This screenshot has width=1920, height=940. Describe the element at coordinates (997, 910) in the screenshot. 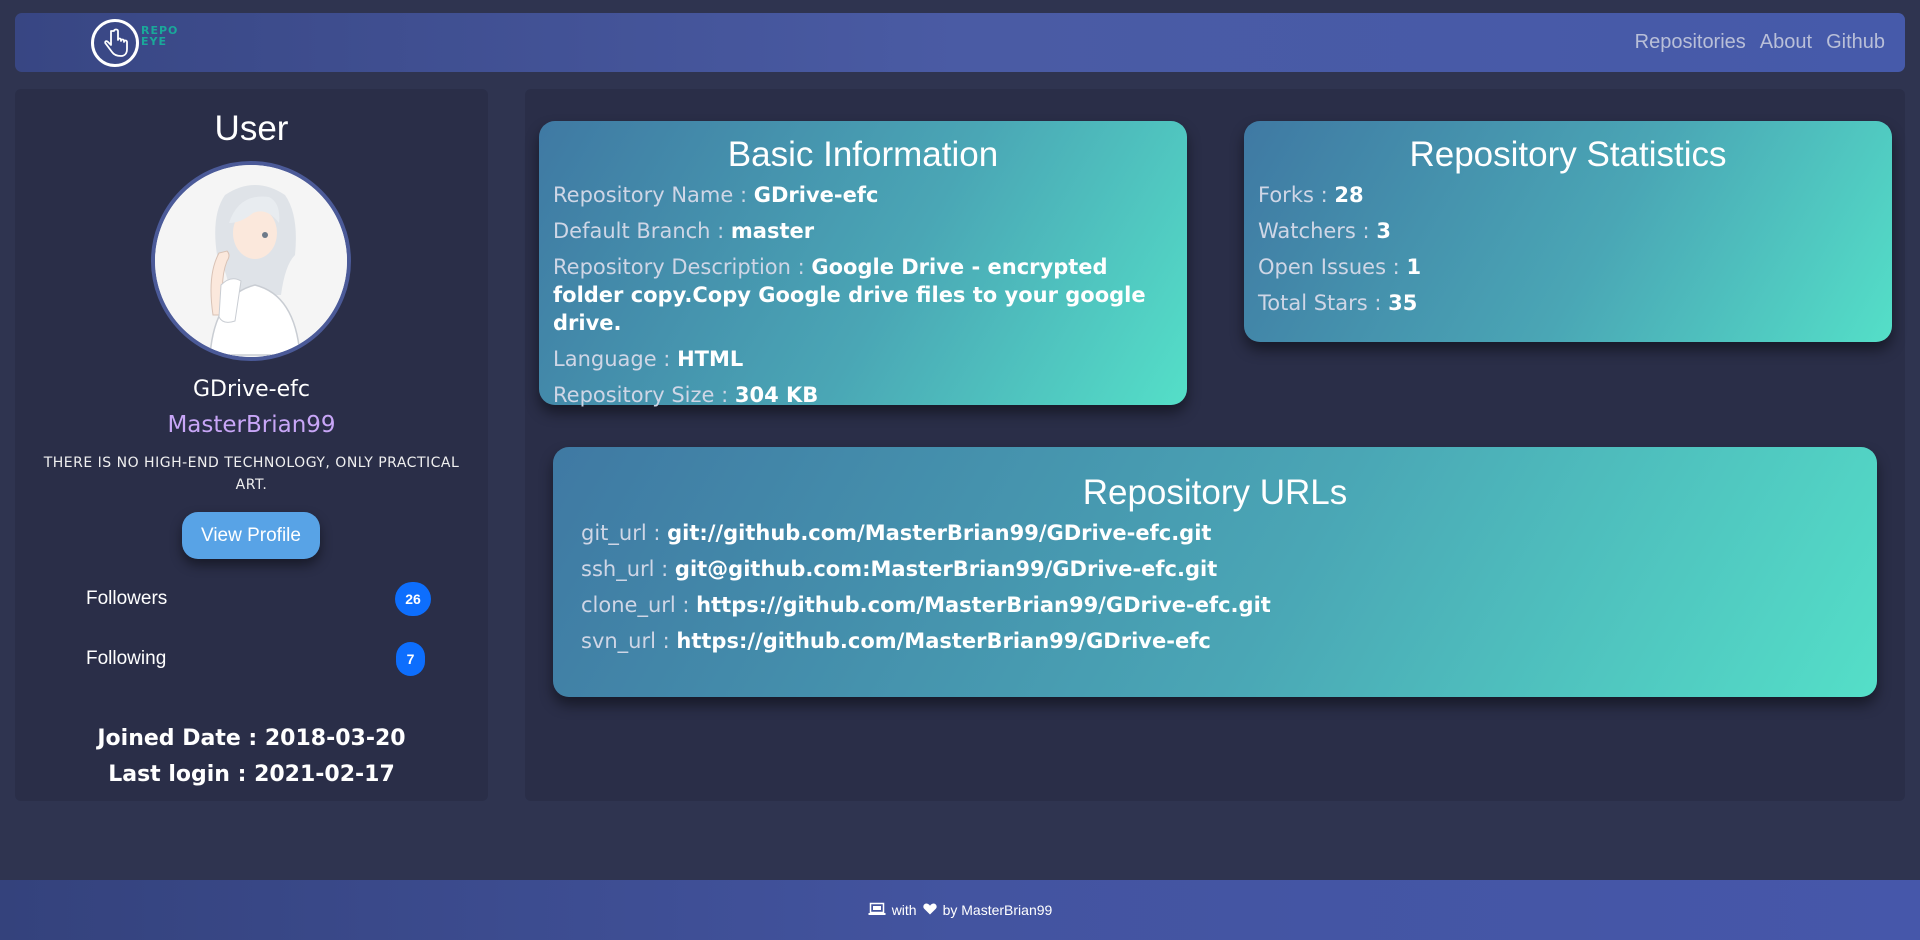

I see `footer-by-text: by MasterBrian99` at that location.